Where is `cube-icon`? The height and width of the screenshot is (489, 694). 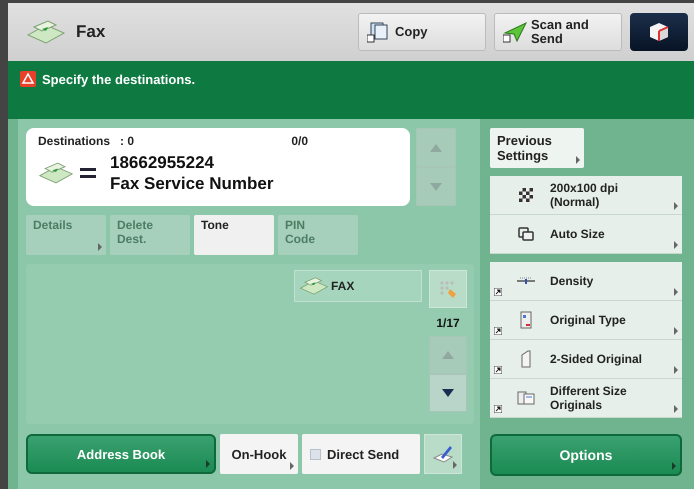 cube-icon is located at coordinates (659, 32).